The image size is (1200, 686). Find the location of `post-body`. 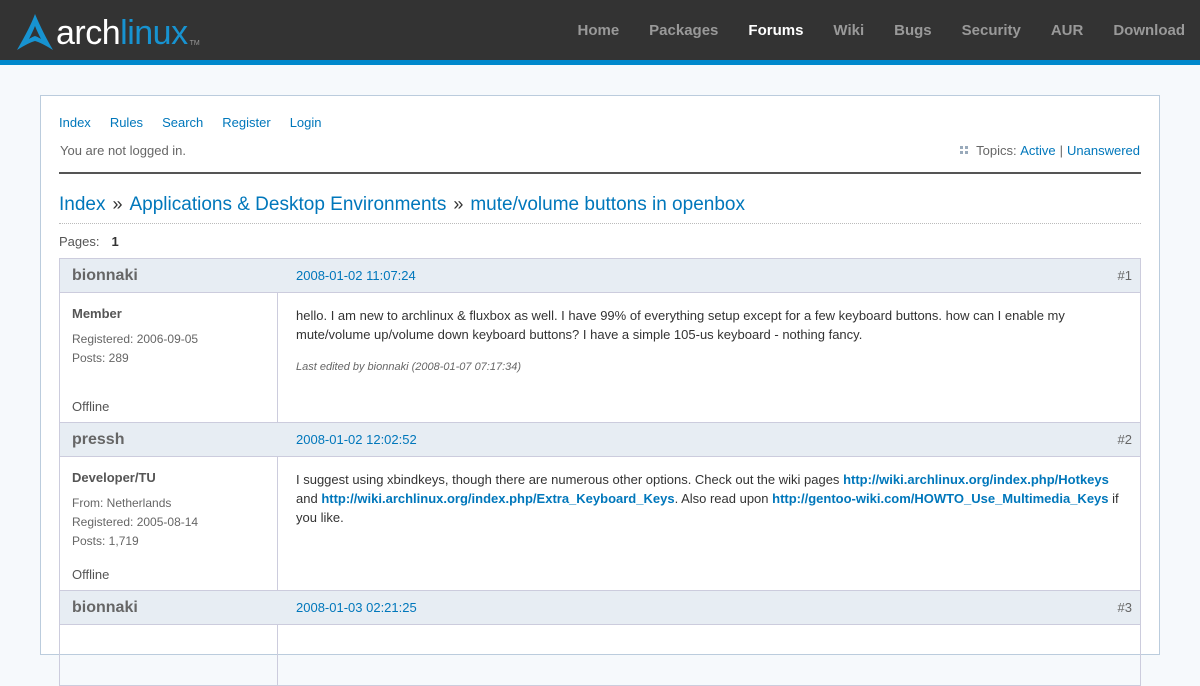

post-body is located at coordinates (600, 655).